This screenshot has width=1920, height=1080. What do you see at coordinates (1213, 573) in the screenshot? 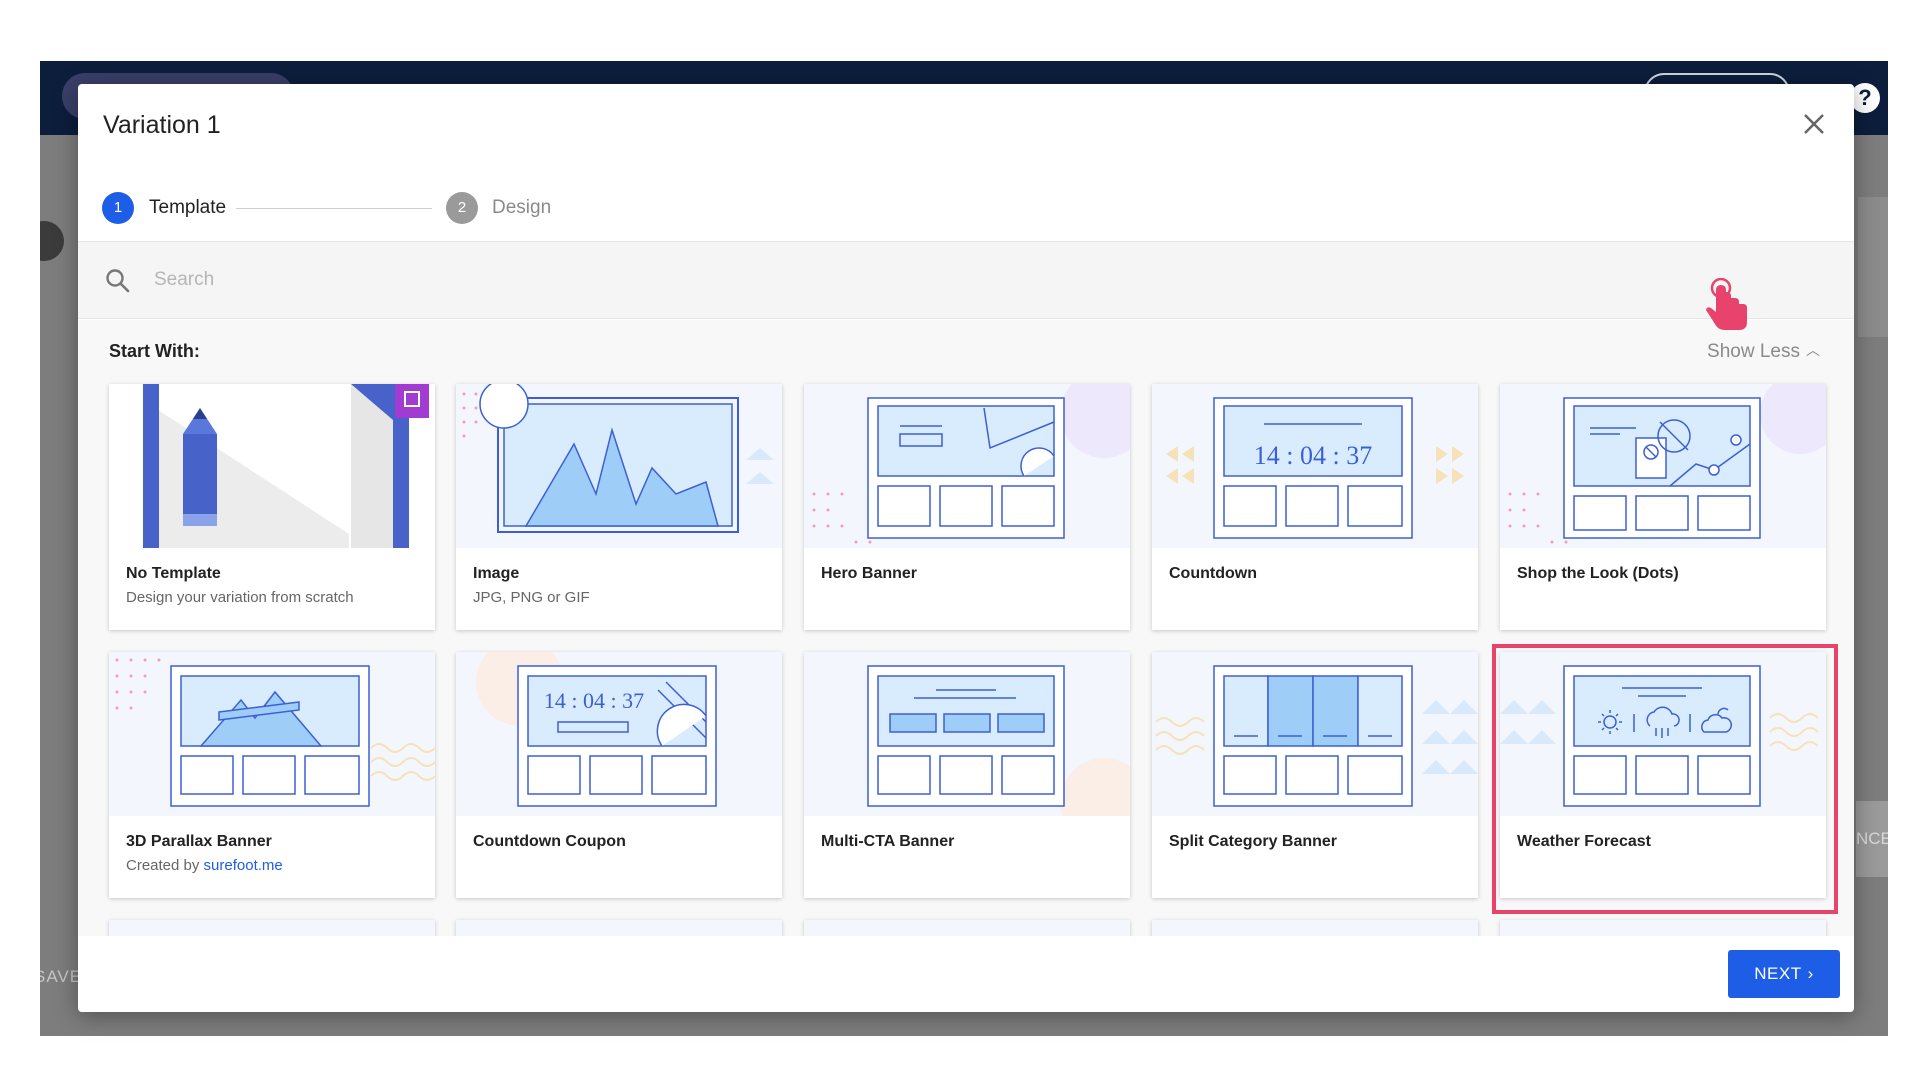
I see `template-title: Countdown` at bounding box center [1213, 573].